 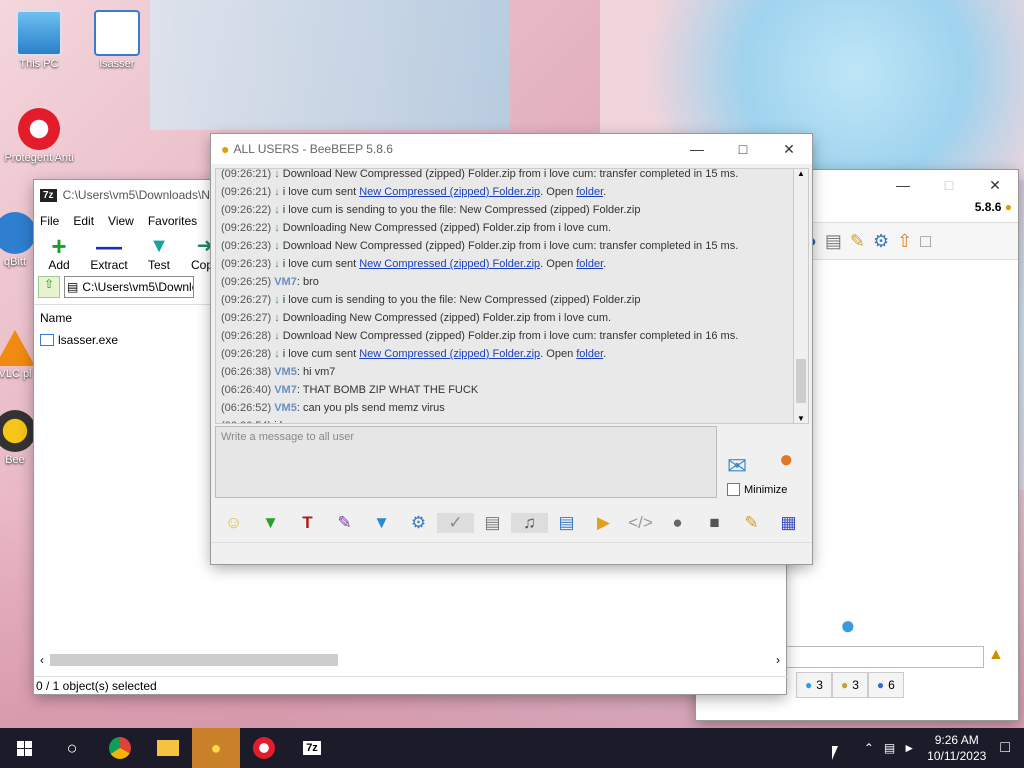 I want to click on taskbar-beebeep: ●, so click(x=216, y=748).